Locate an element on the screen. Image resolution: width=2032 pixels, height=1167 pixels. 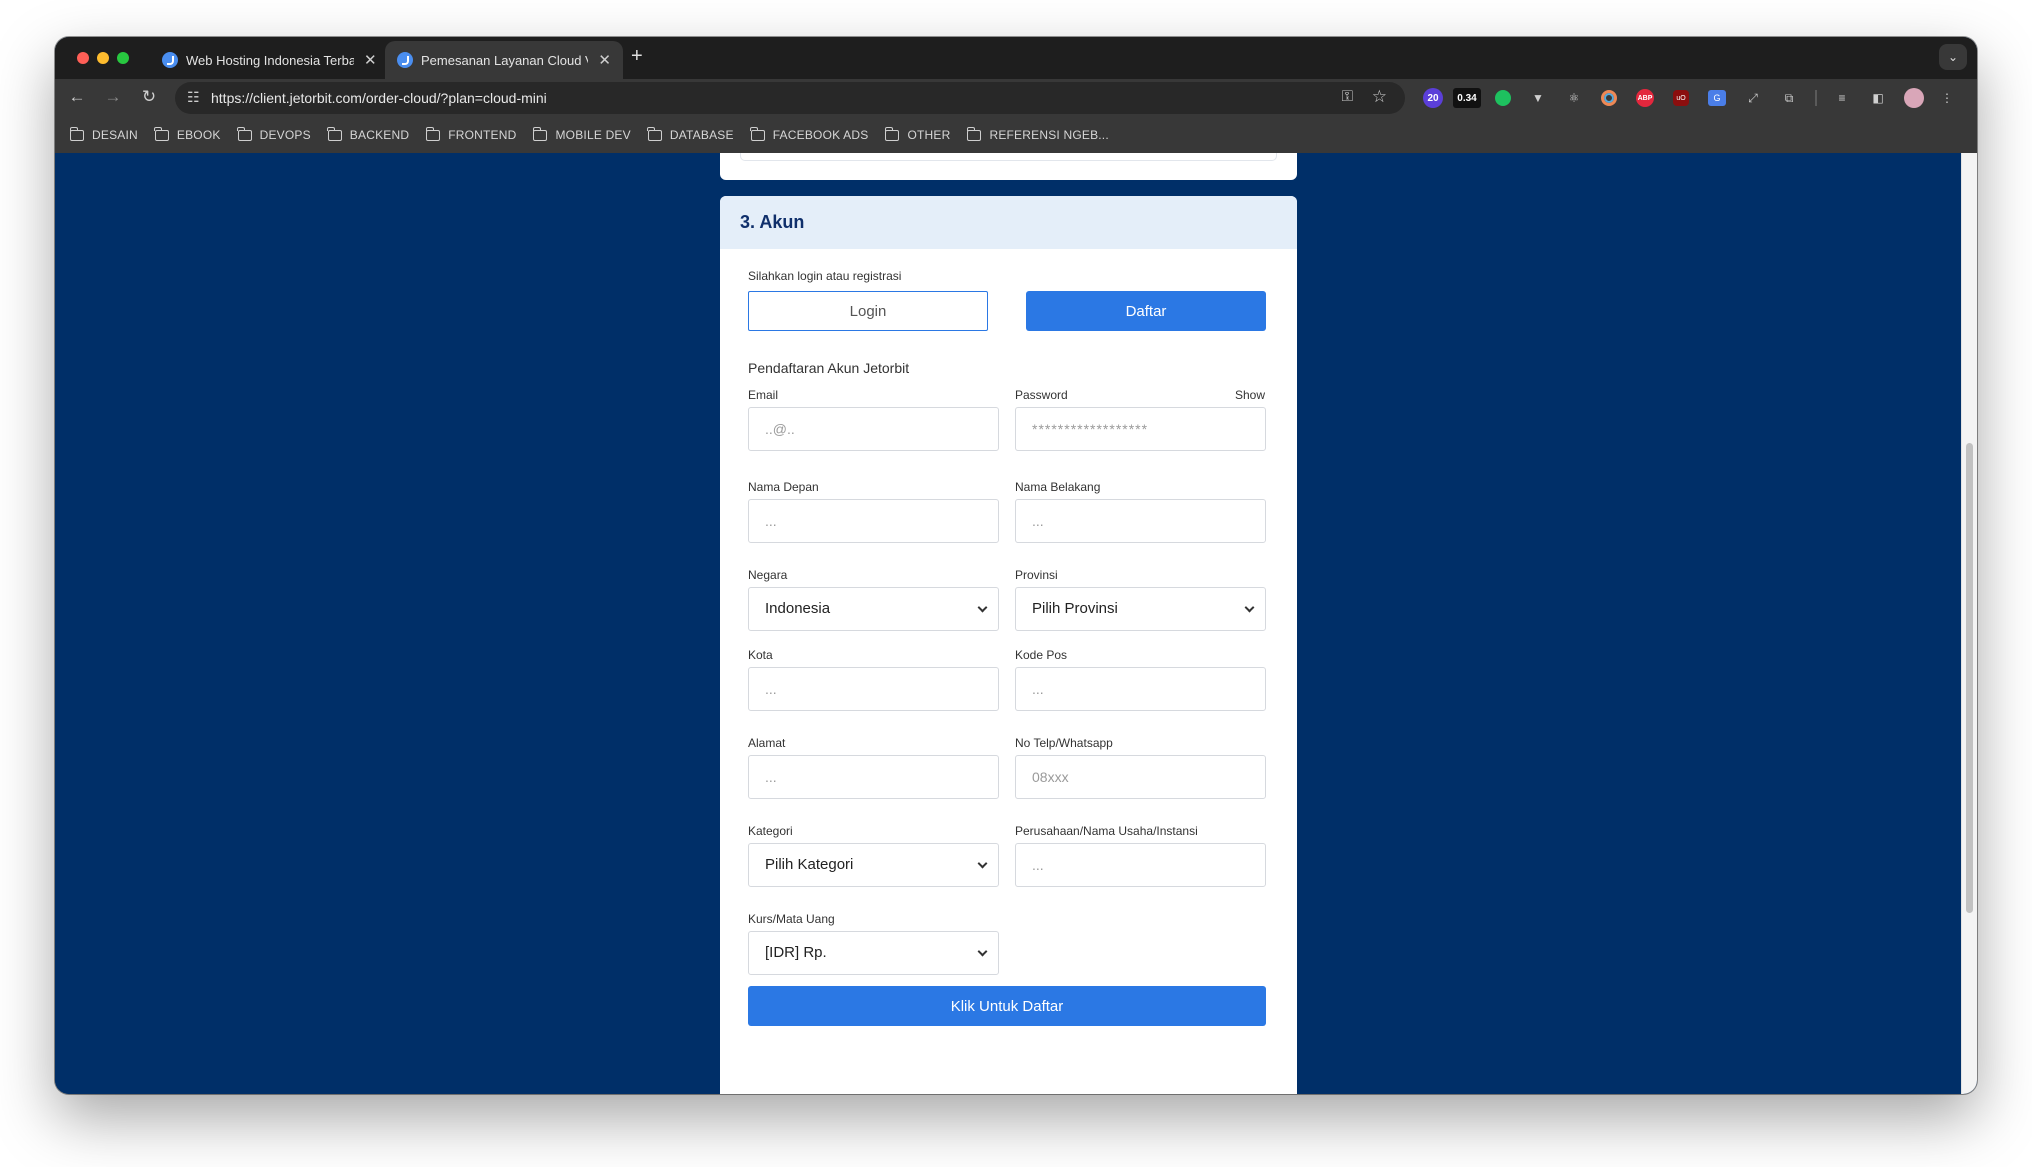
bookmark-folder: DESAIN is located at coordinates (103, 134).